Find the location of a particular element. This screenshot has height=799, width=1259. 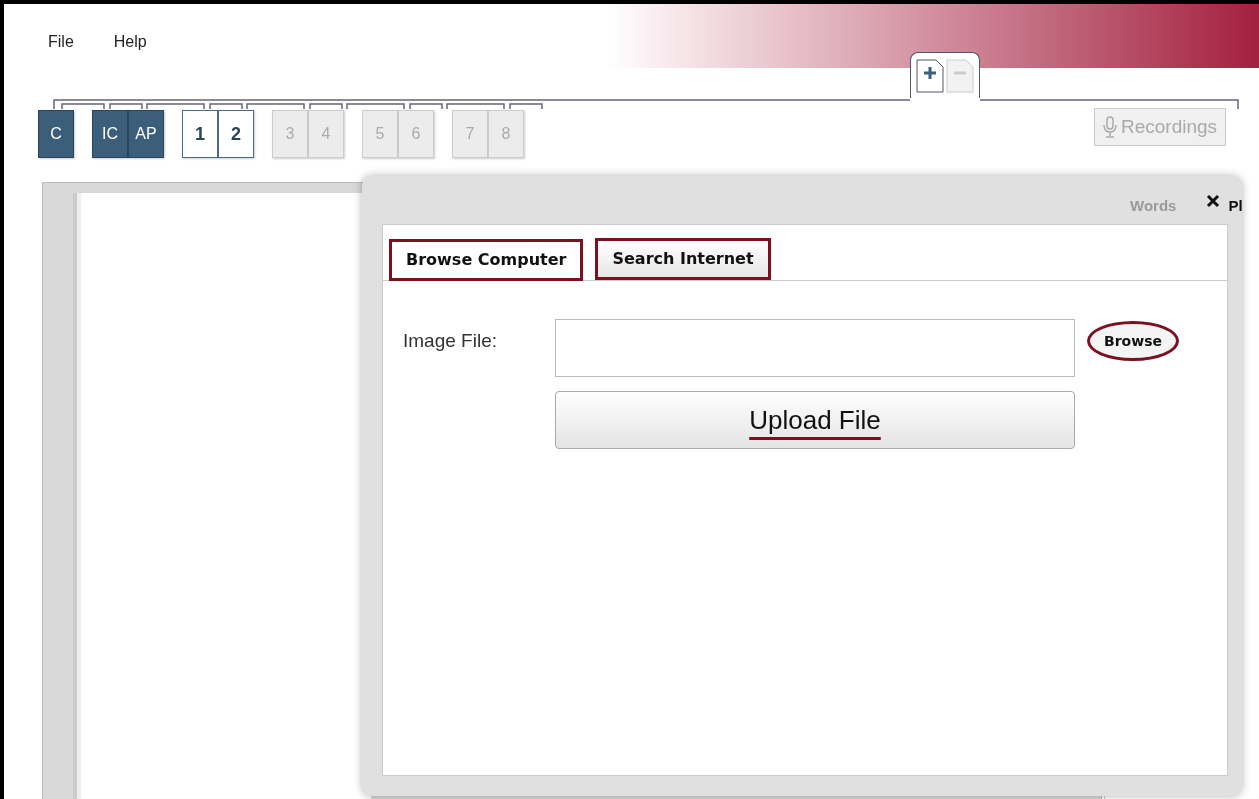

page-tab: 6 is located at coordinates (416, 134).